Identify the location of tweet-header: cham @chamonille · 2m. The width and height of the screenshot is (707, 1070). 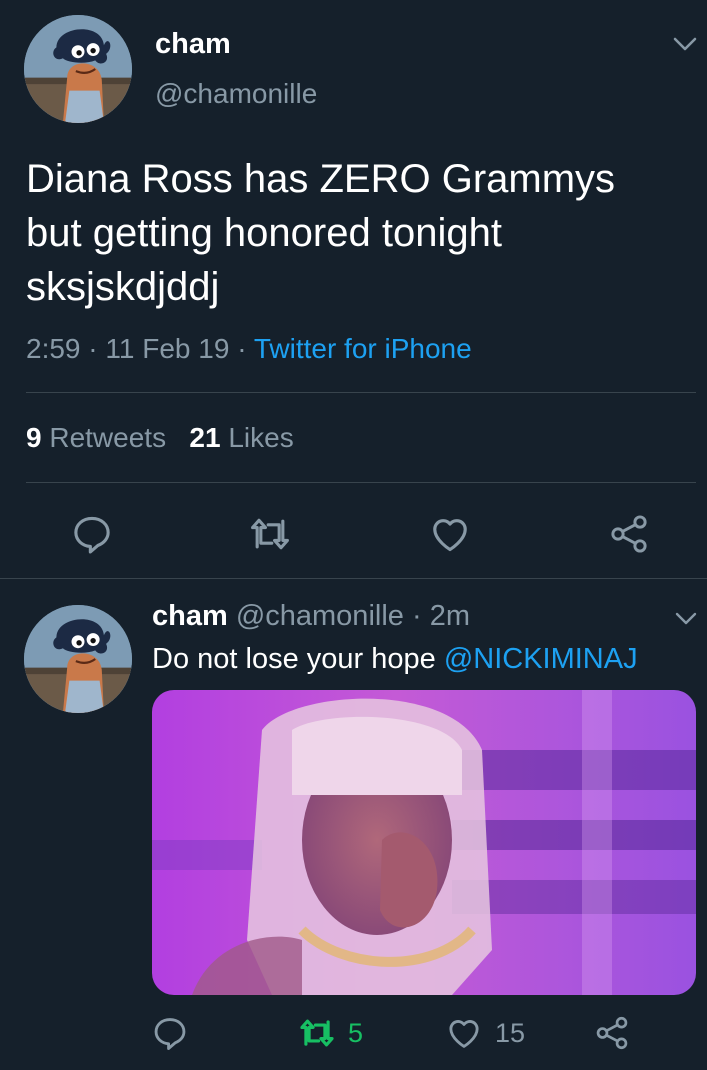
(311, 616).